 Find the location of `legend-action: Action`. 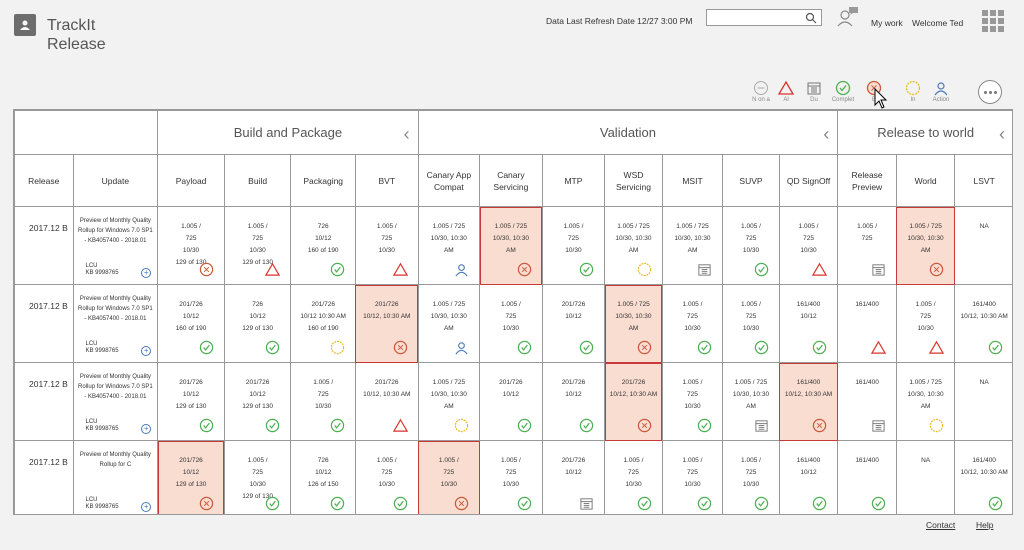

legend-action: Action is located at coordinates (941, 91).